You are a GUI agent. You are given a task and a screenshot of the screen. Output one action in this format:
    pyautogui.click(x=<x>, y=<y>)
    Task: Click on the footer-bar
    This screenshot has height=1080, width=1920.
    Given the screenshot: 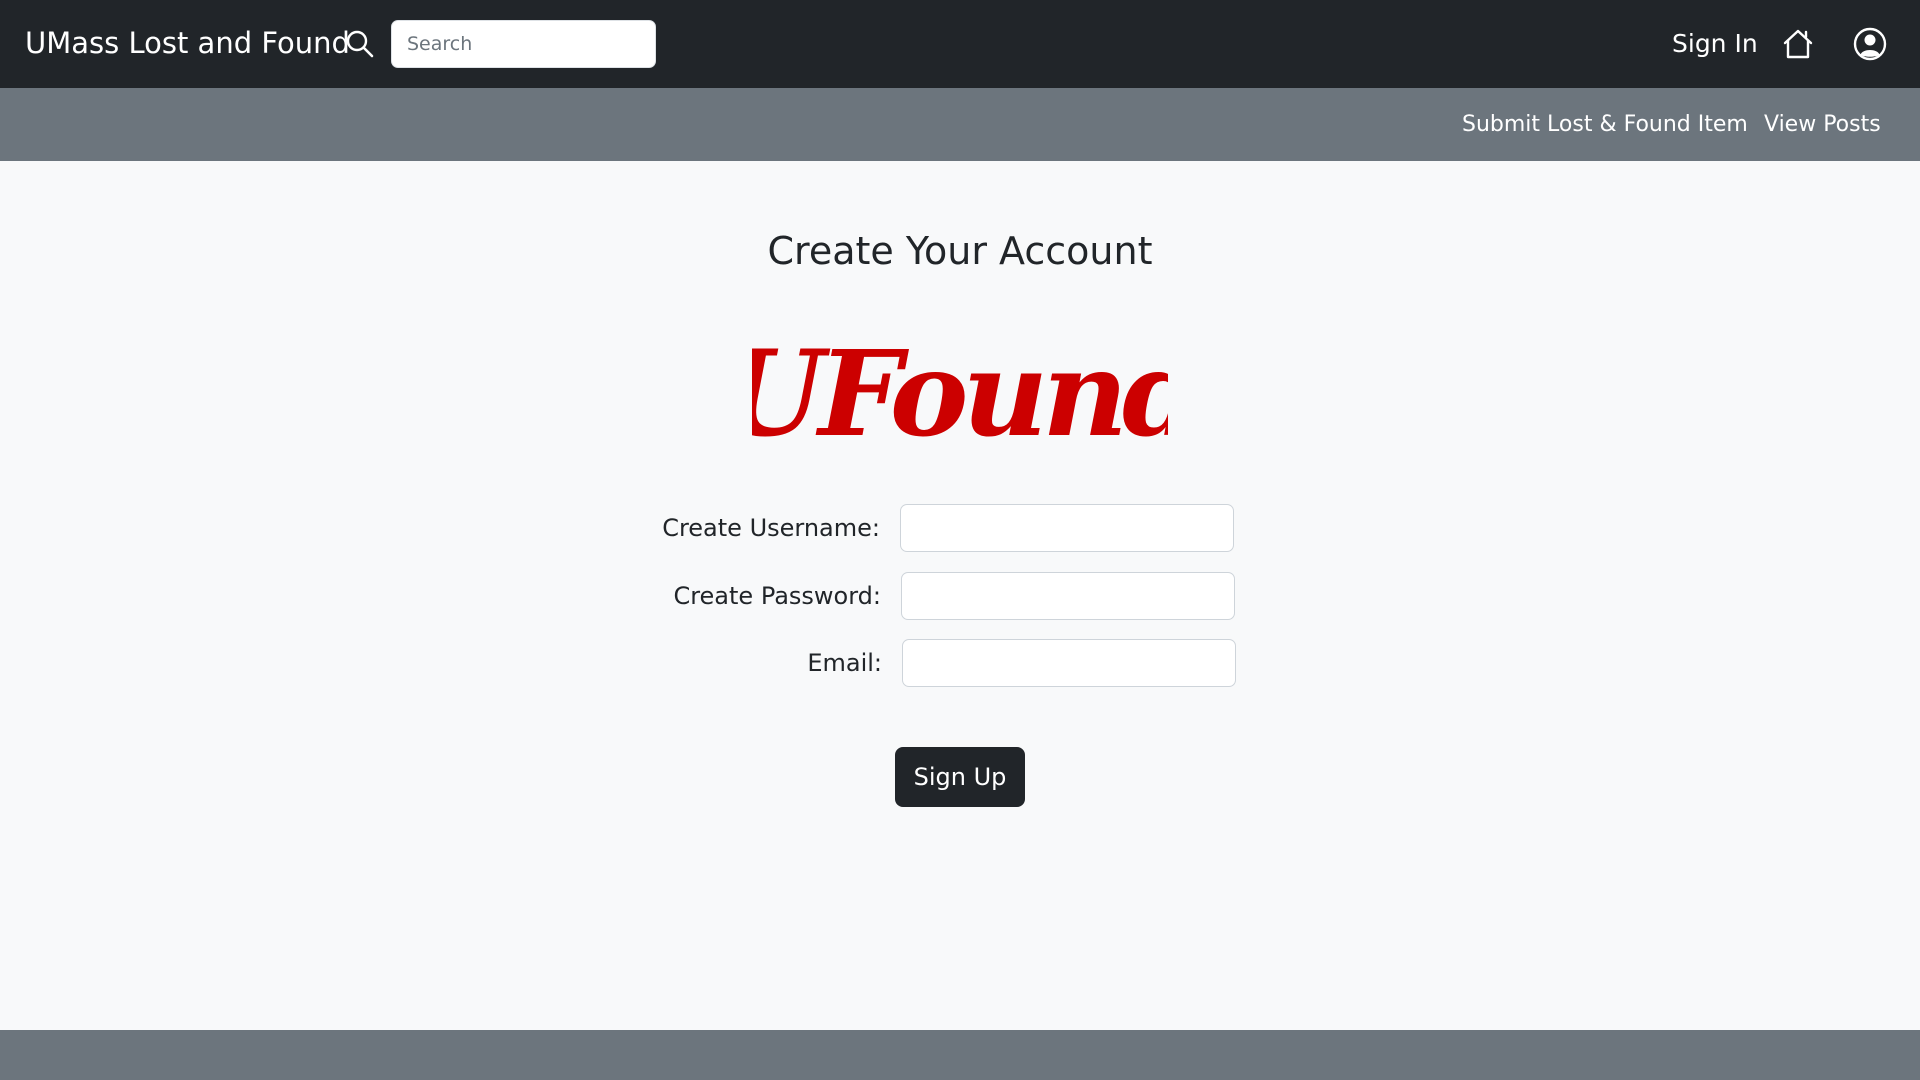 What is the action you would take?
    pyautogui.click(x=960, y=1055)
    